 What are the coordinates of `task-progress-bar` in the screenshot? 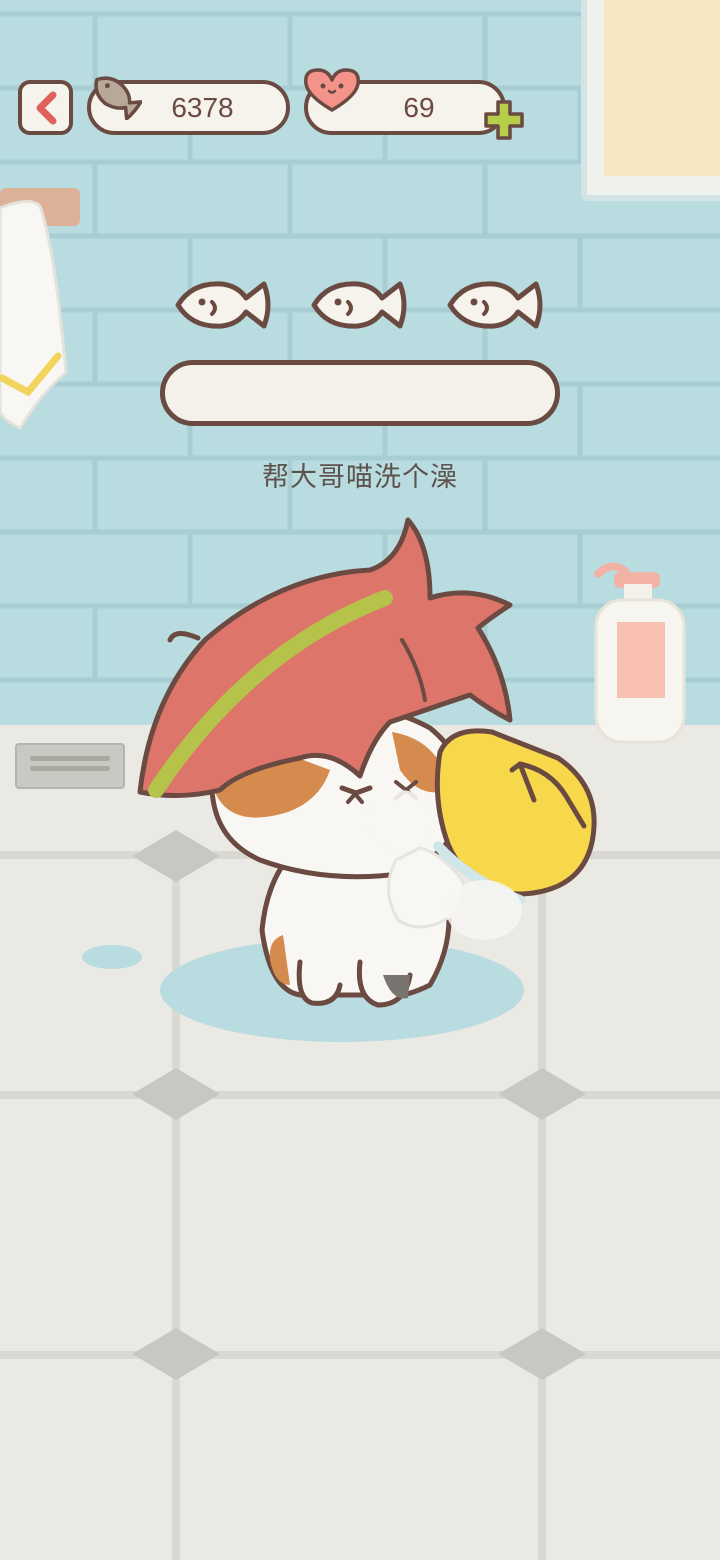 It's located at (360, 393).